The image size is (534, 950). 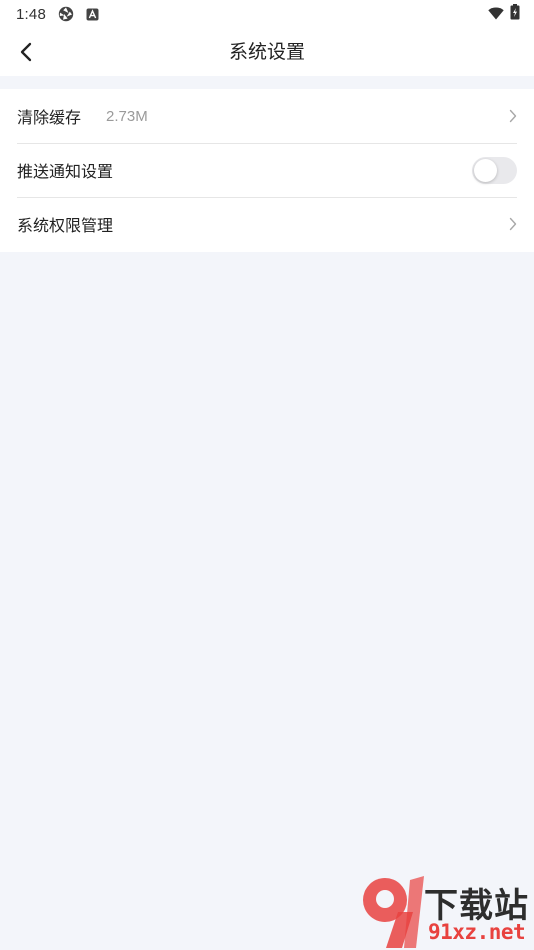 I want to click on app-a-icon, so click(x=92, y=14).